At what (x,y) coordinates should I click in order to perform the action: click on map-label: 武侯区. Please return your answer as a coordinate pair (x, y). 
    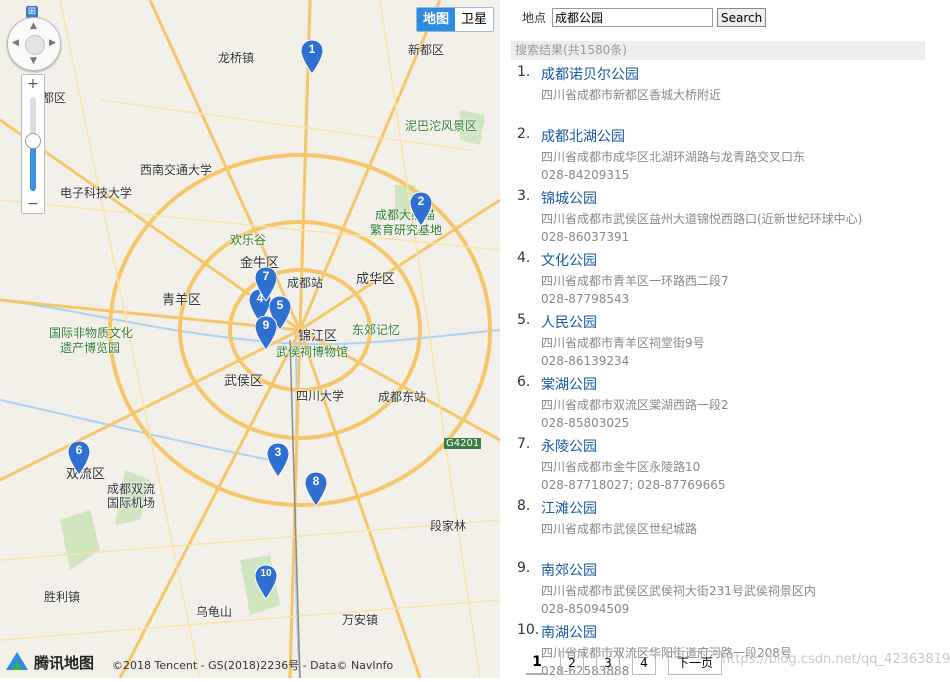
    Looking at the image, I should click on (244, 381).